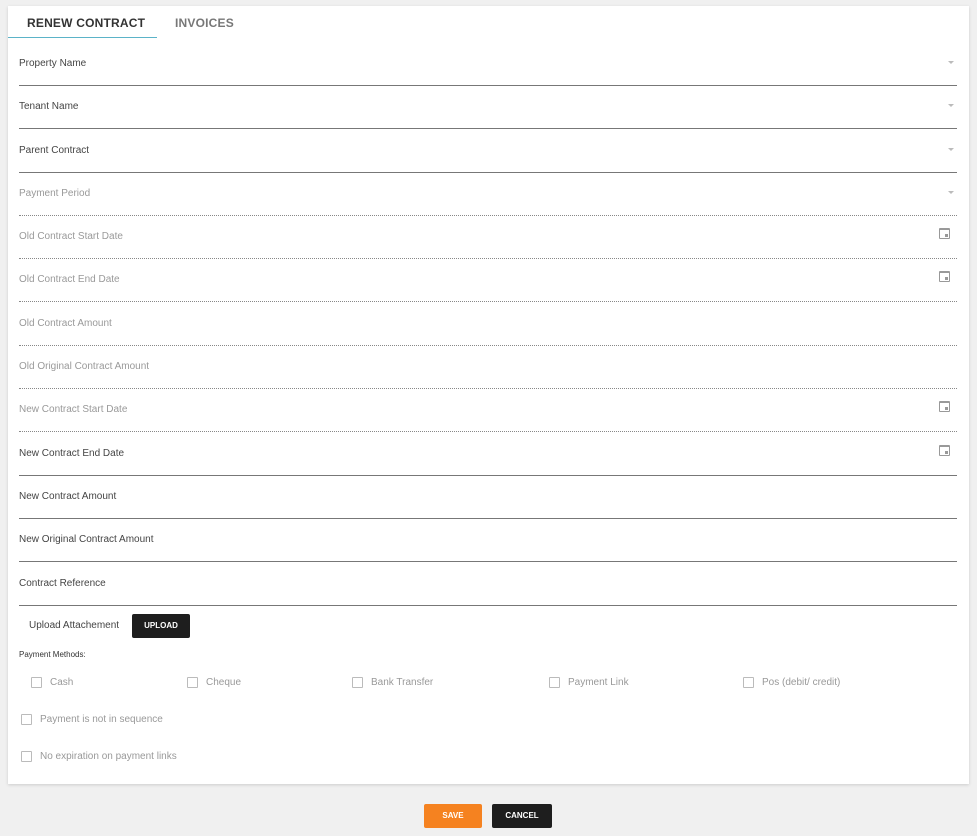  What do you see at coordinates (52, 654) in the screenshot?
I see `payment-methods-title: Payment Methods:` at bounding box center [52, 654].